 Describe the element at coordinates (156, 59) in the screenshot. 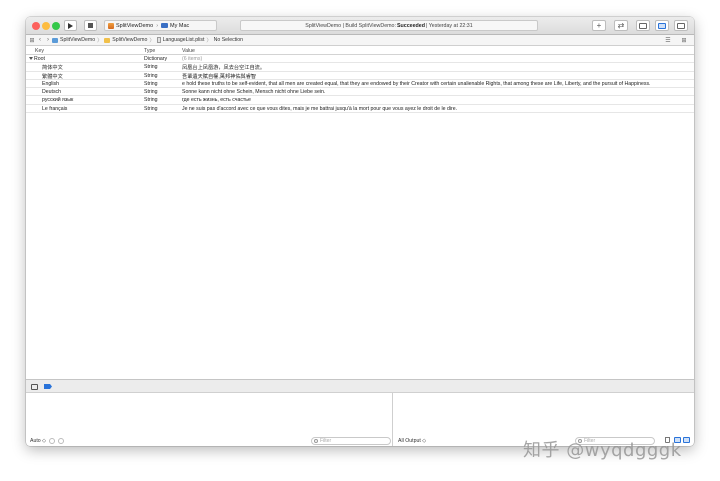

I see `row-type: Dictionary` at that location.